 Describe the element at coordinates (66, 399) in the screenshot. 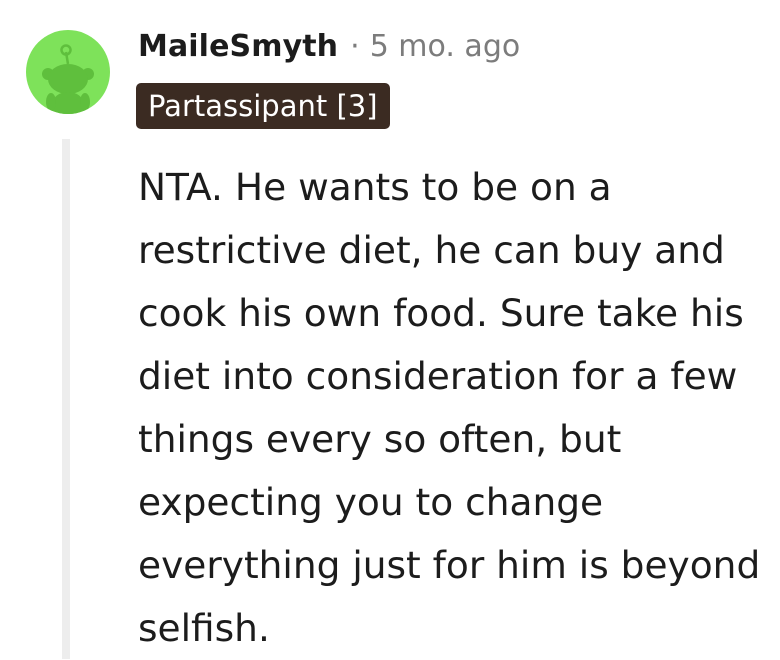

I see `thread-line` at that location.